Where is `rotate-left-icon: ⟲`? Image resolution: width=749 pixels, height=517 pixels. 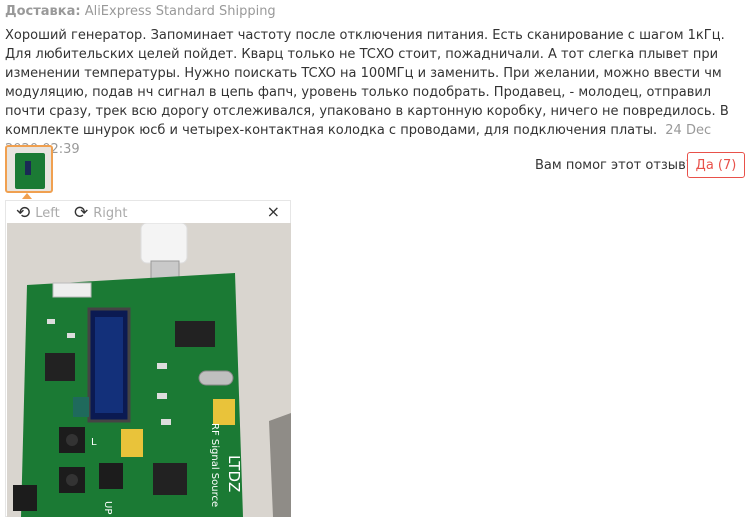
rotate-left-icon: ⟲ is located at coordinates (23, 213).